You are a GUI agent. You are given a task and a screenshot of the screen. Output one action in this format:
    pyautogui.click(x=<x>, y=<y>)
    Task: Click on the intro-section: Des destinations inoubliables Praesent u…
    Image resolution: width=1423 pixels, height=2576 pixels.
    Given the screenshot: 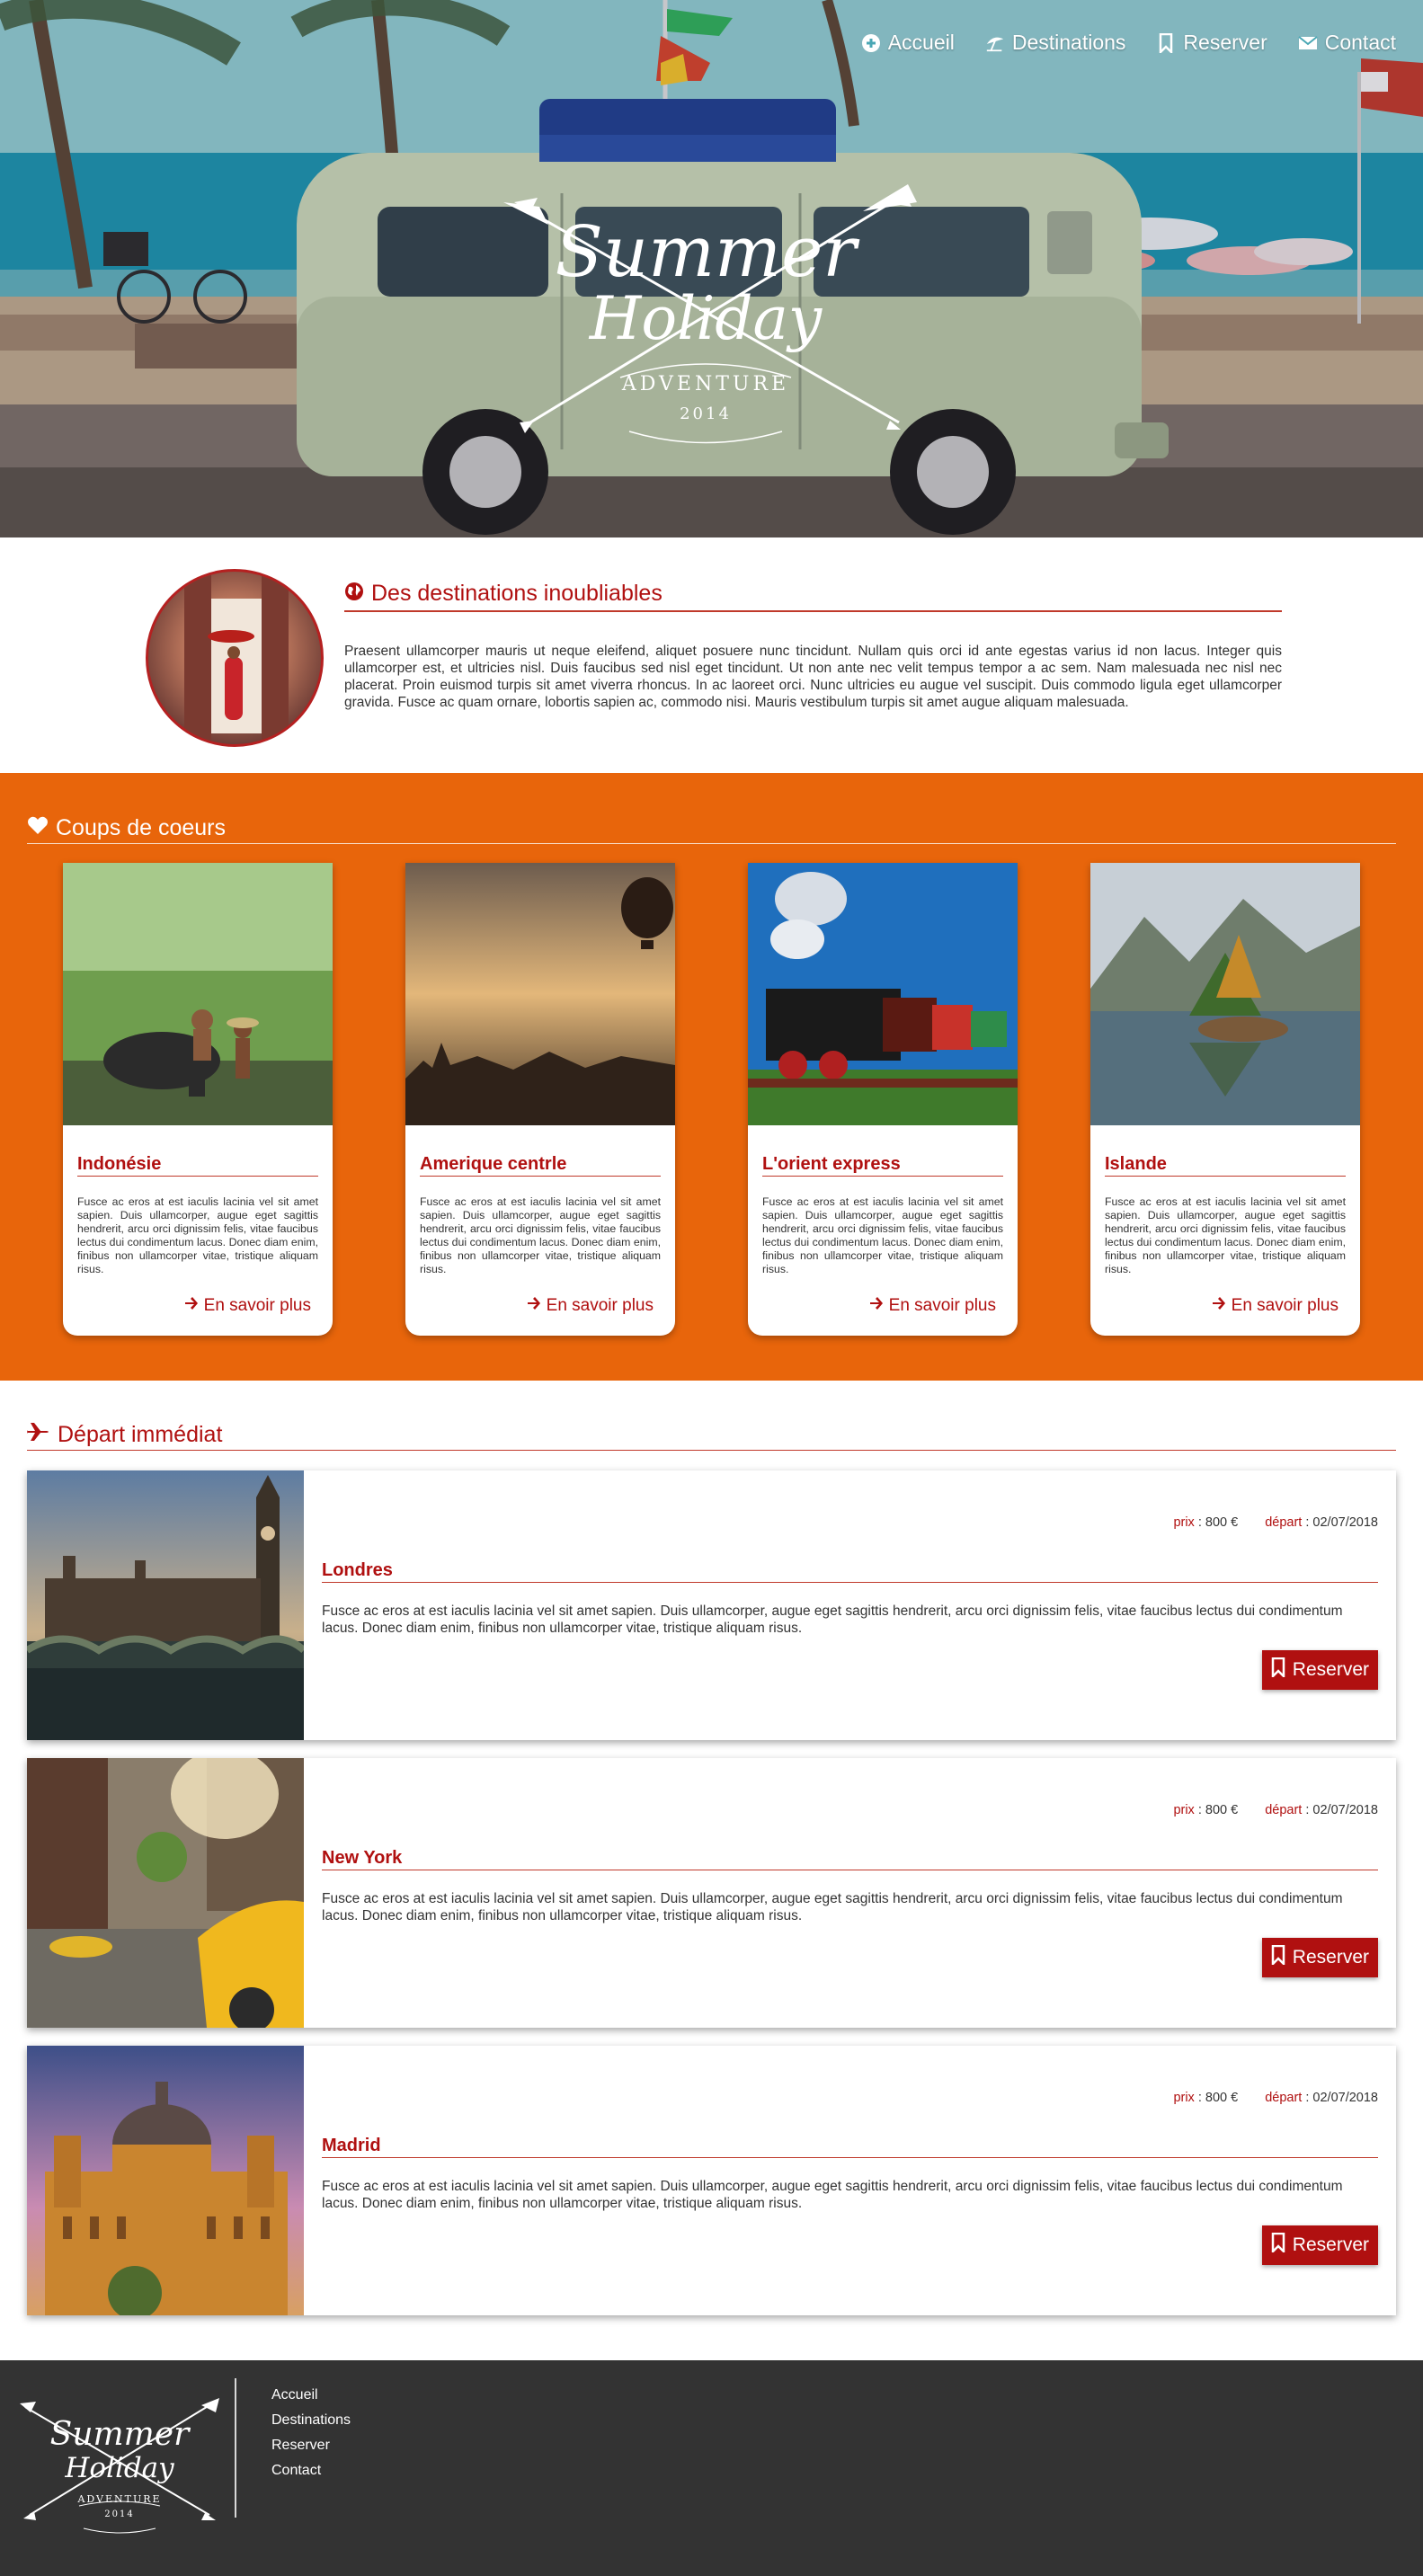 What is the action you would take?
    pyautogui.click(x=711, y=655)
    